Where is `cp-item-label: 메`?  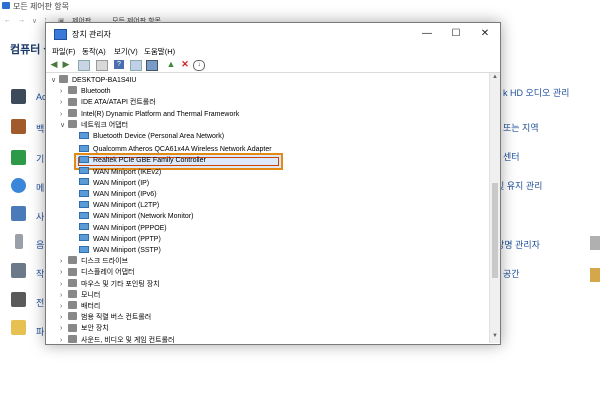 cp-item-label: 메 is located at coordinates (40, 187).